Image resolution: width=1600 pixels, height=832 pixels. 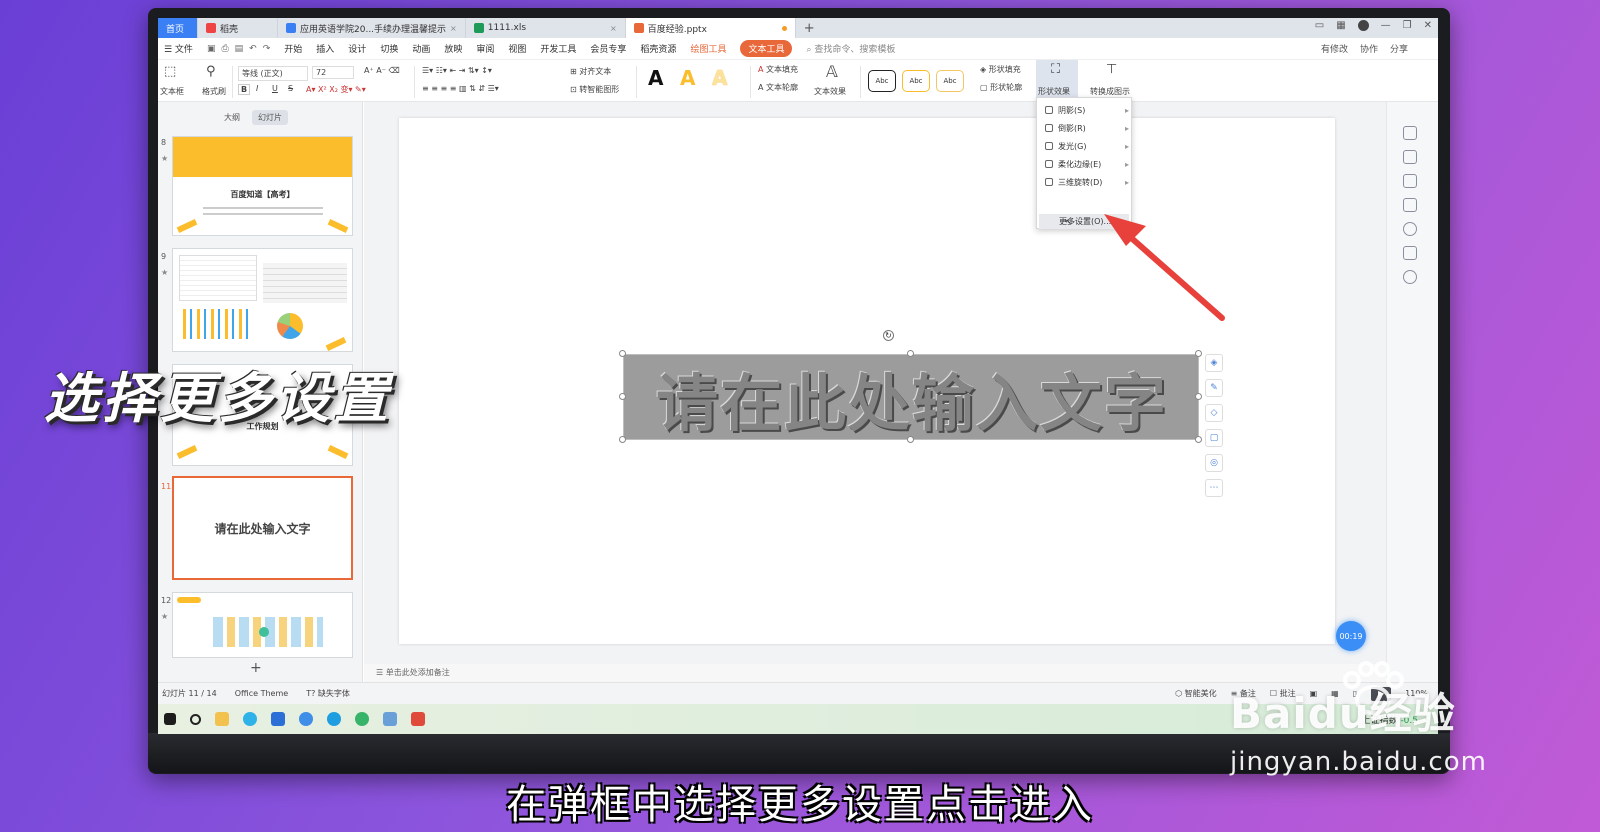 What do you see at coordinates (1171, 273) in the screenshot?
I see `arrow-shaft` at bounding box center [1171, 273].